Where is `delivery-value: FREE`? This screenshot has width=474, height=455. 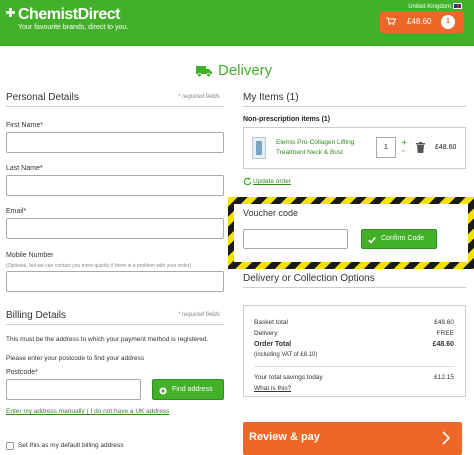
delivery-value: FREE is located at coordinates (445, 333).